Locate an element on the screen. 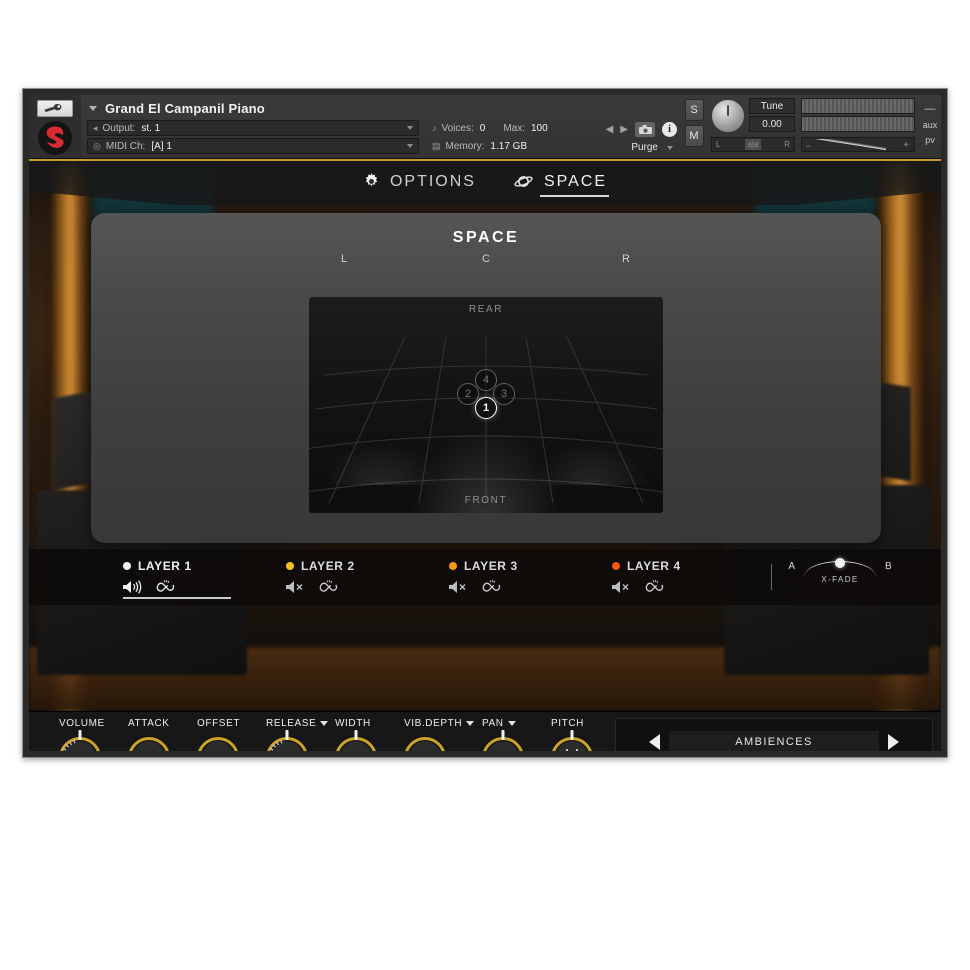 This screenshot has height=970, width=970. knob-pan: PAN L R is located at coordinates (512, 734).